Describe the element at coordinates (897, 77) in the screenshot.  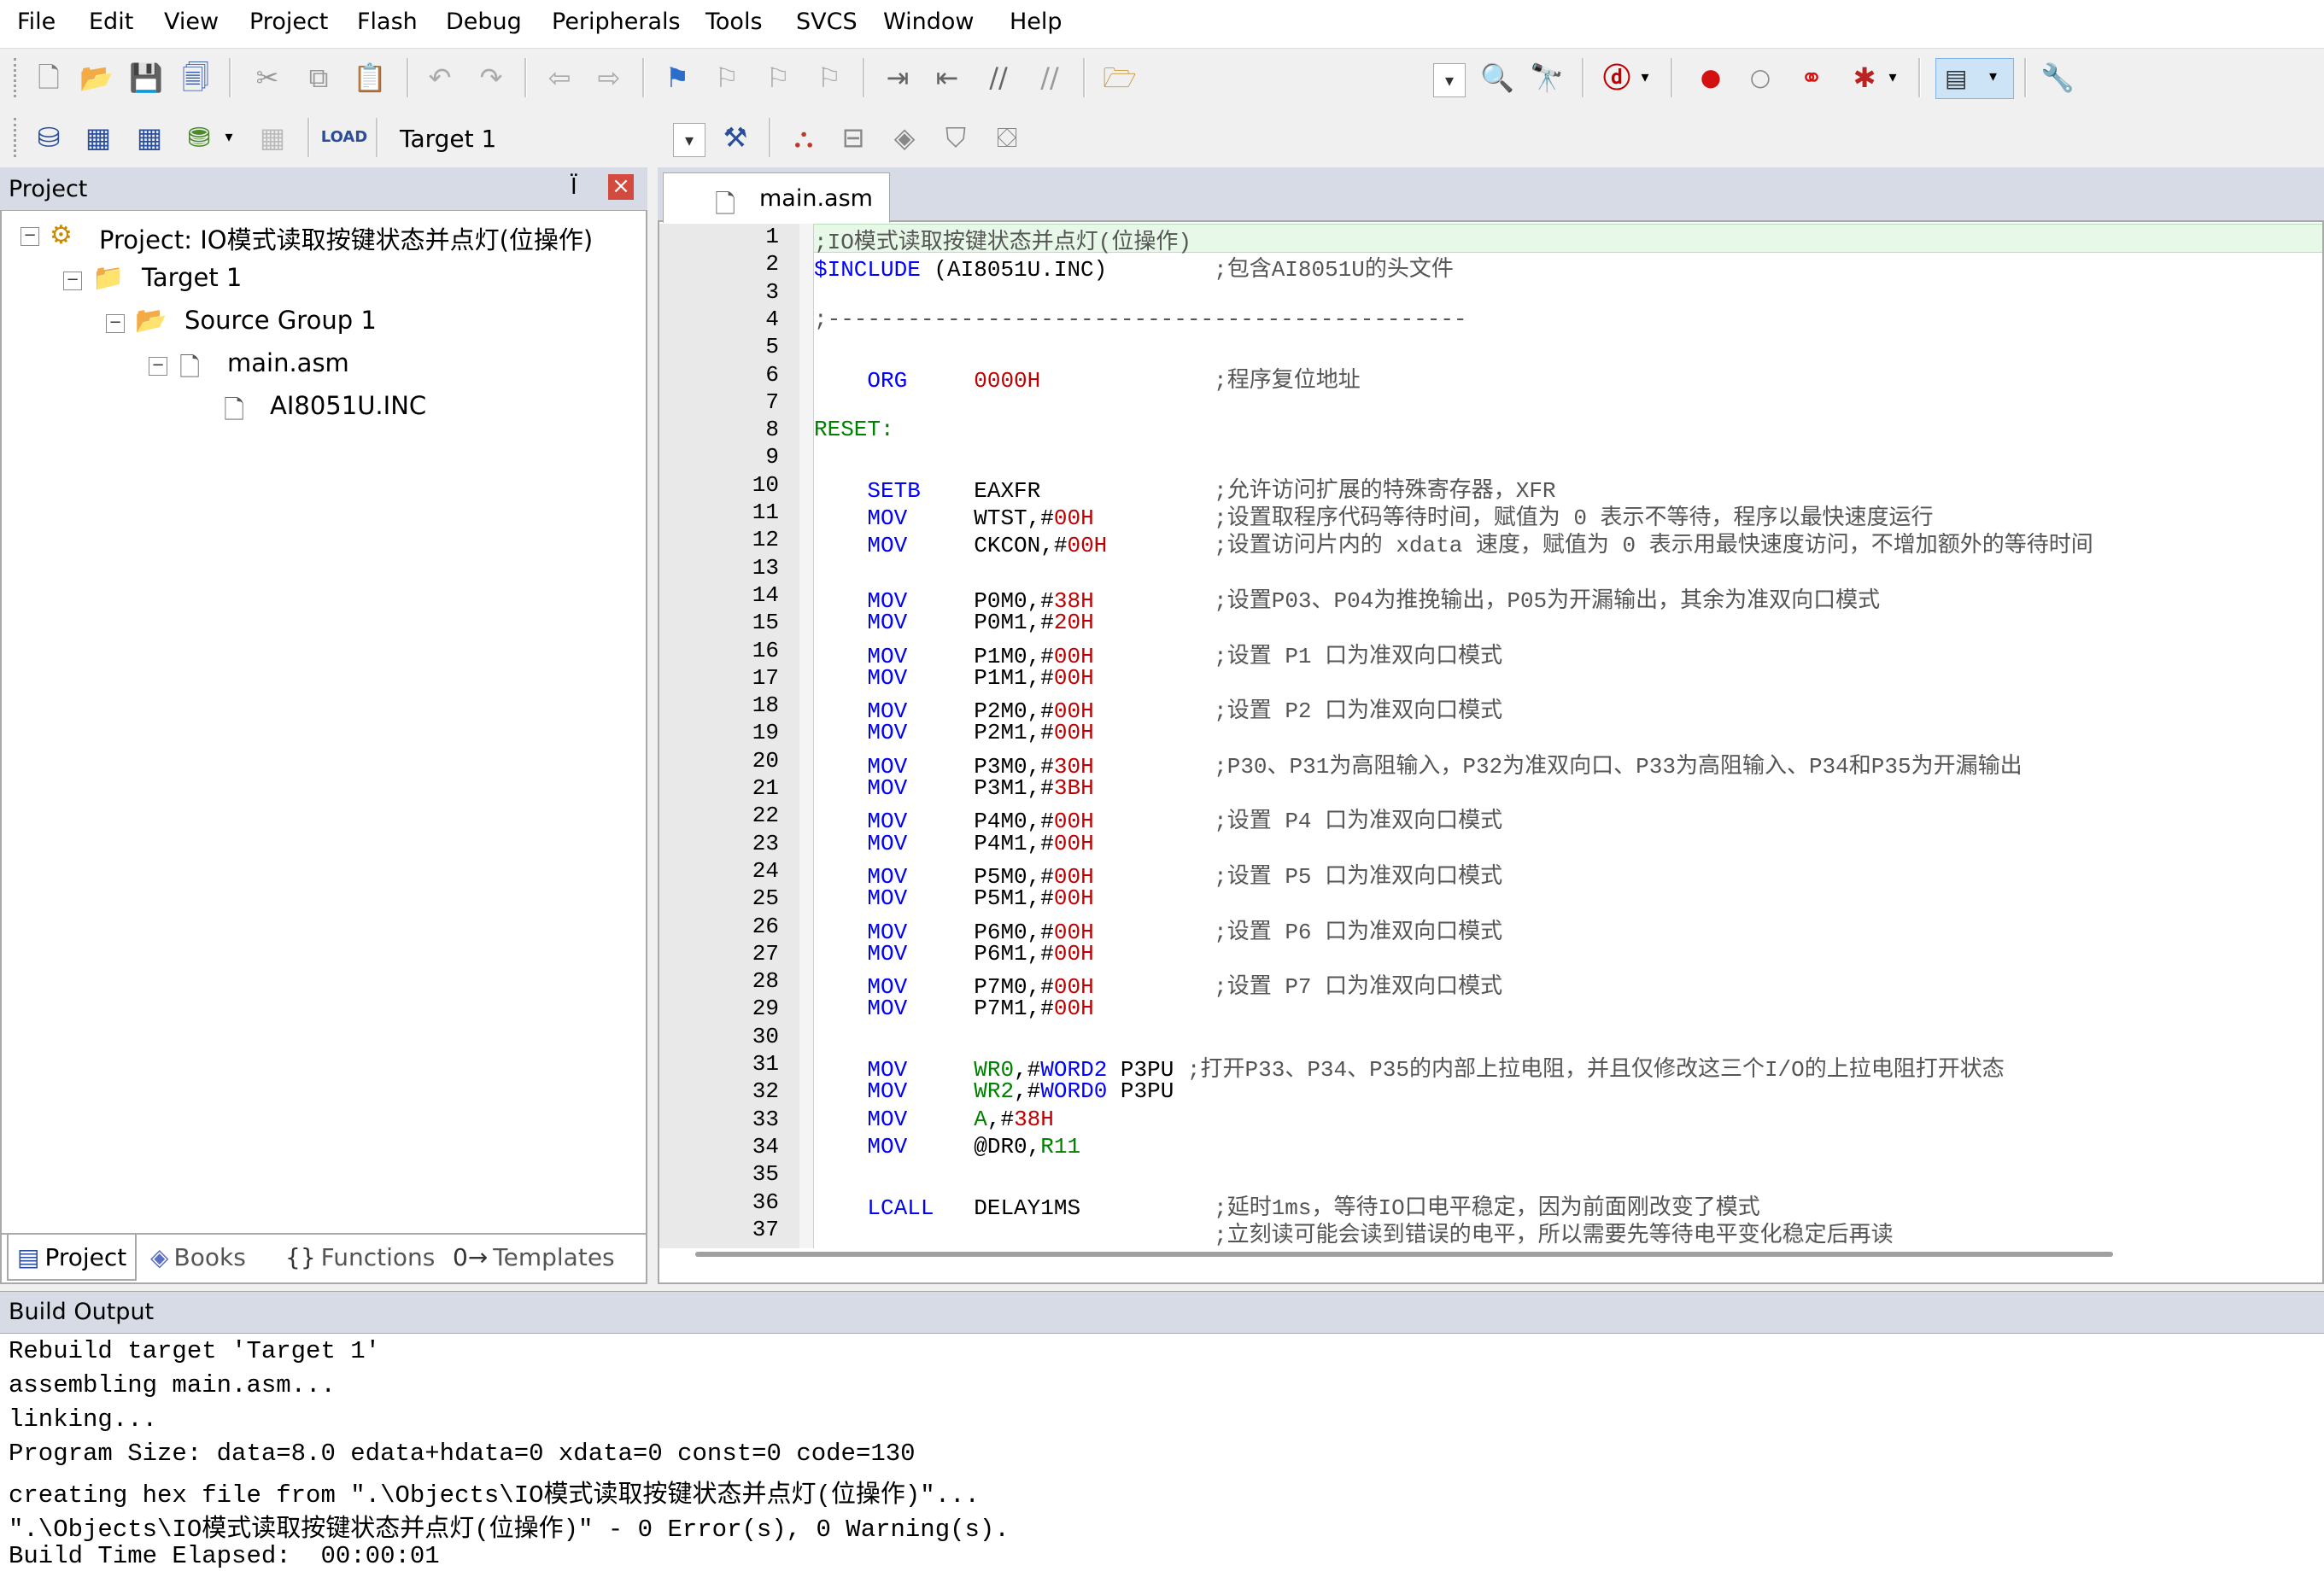
I see `indent-icon: ⇥` at that location.